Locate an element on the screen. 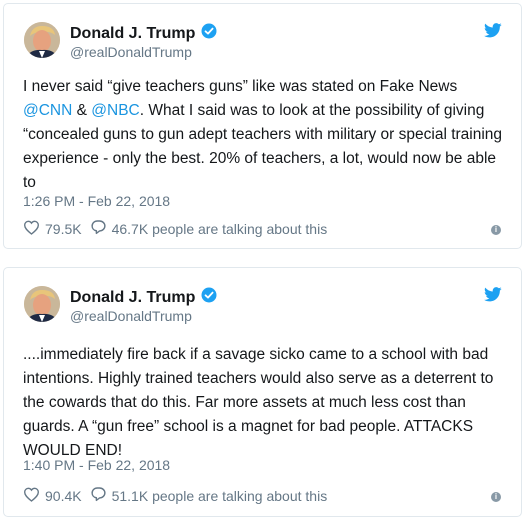  mention-link-cnn: @CNN is located at coordinates (47, 110).